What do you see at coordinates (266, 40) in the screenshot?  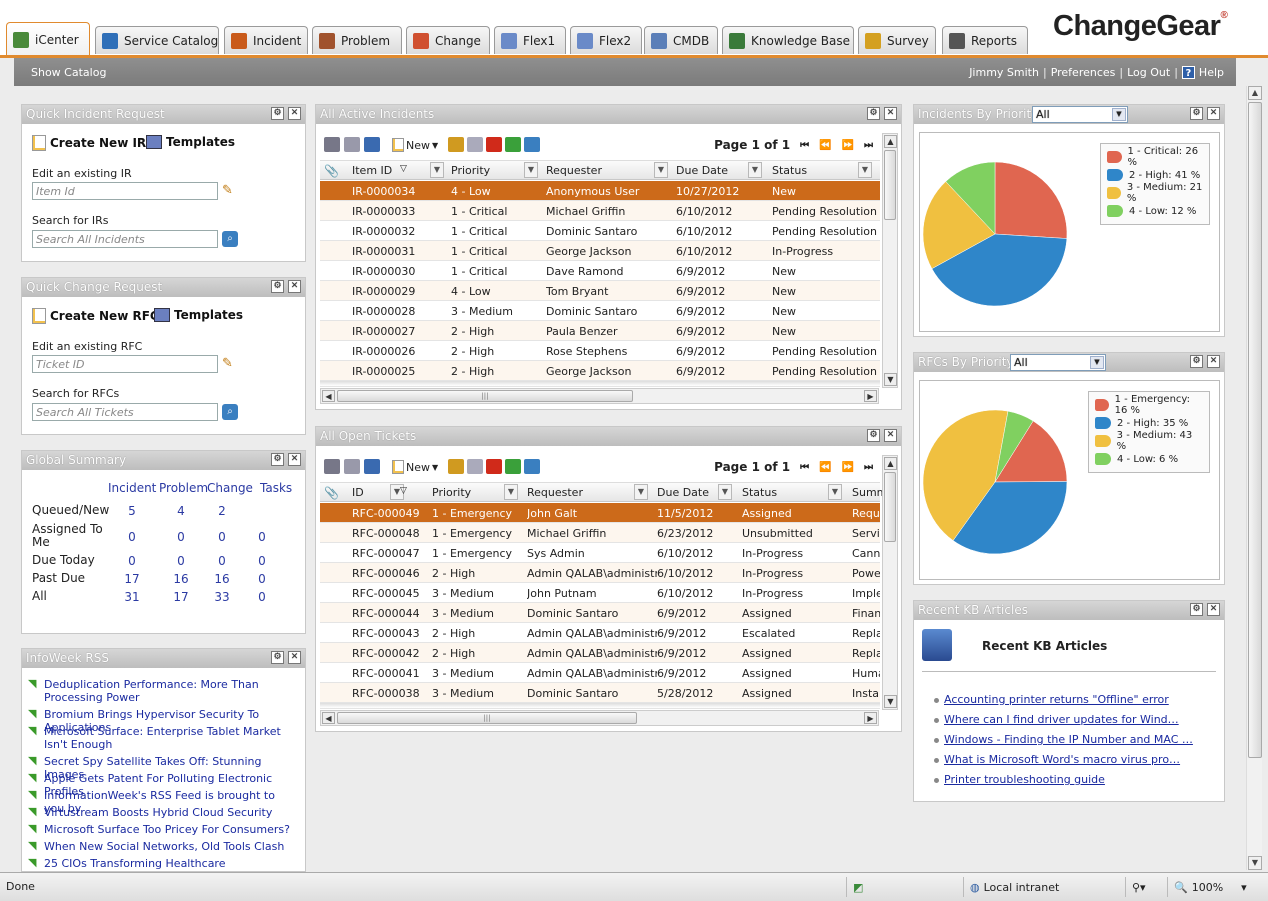 I see `tab-incident: Incident` at bounding box center [266, 40].